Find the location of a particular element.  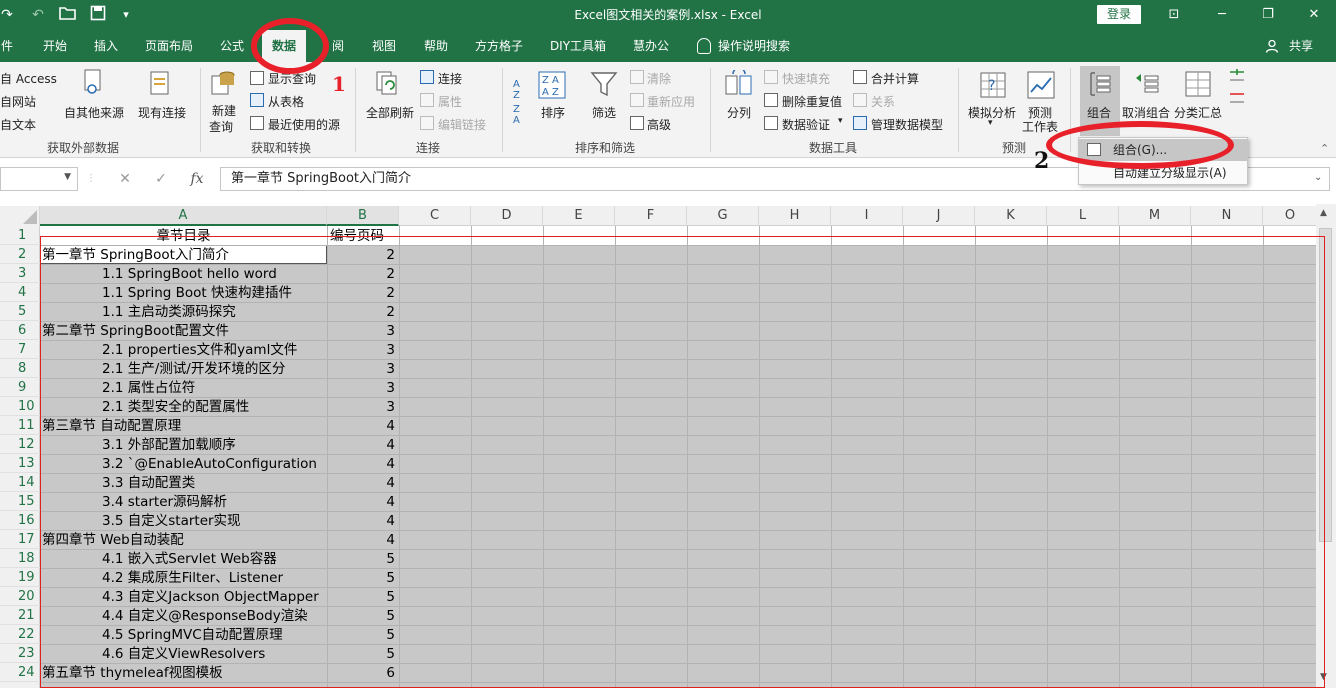

row-header-16: 16 is located at coordinates (20, 520).